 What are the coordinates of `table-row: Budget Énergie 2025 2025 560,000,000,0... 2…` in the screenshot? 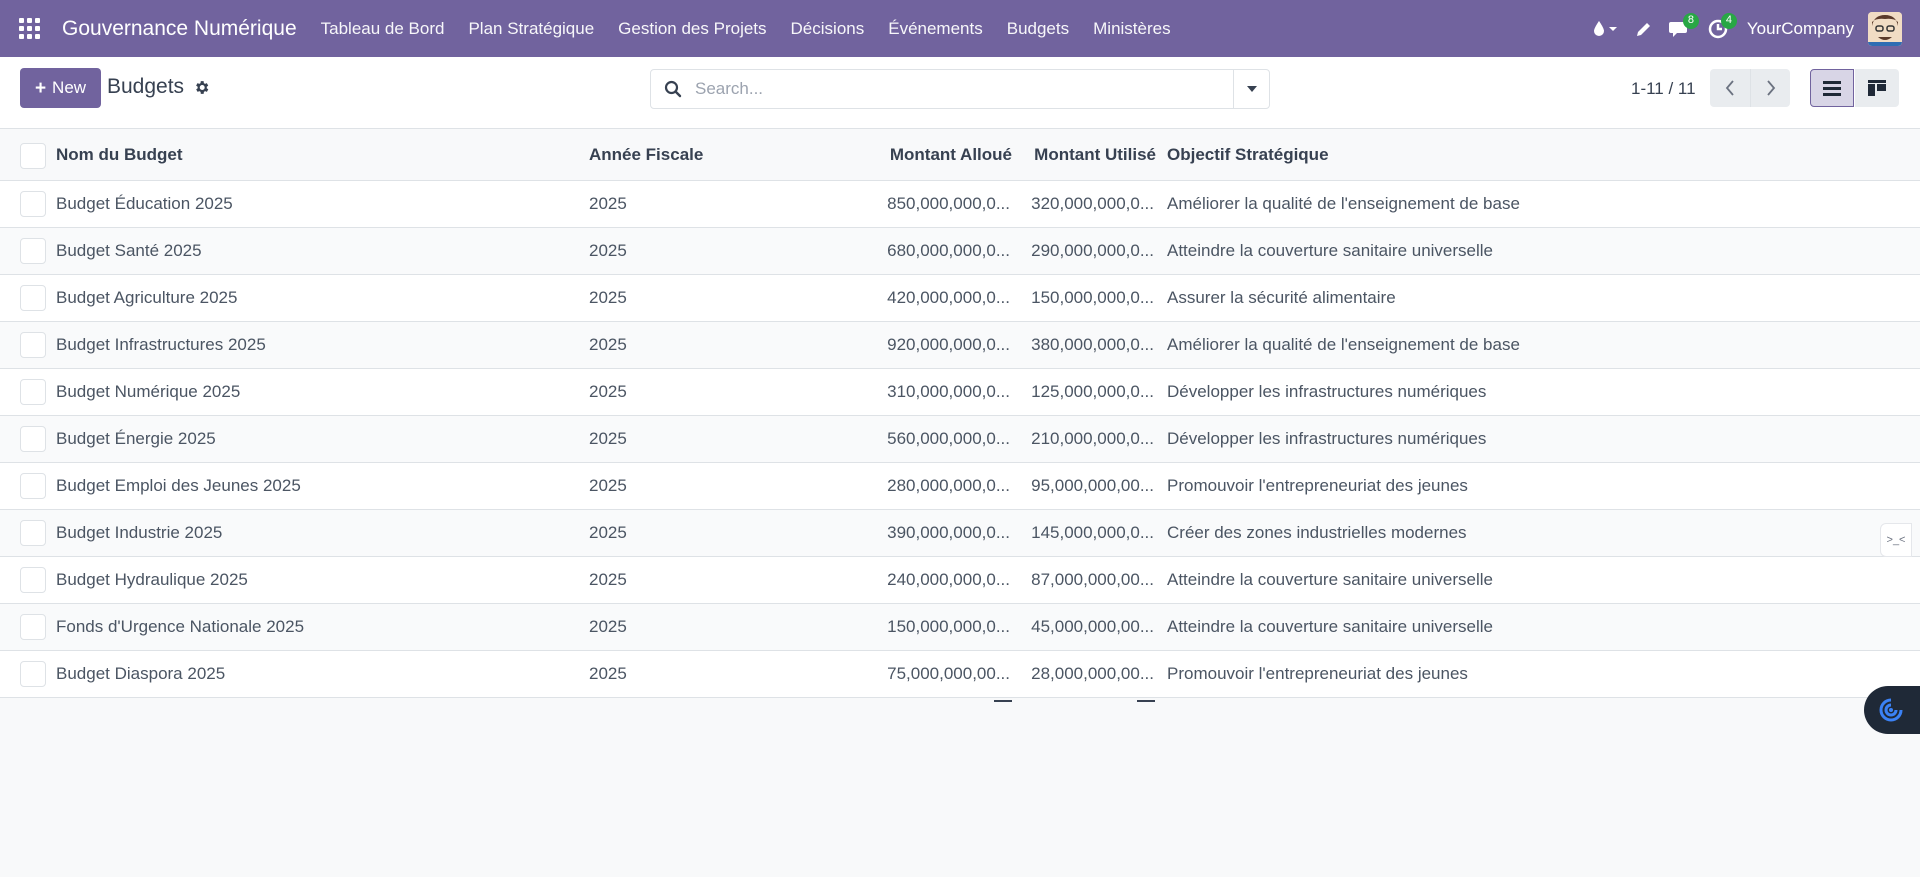 It's located at (960, 439).